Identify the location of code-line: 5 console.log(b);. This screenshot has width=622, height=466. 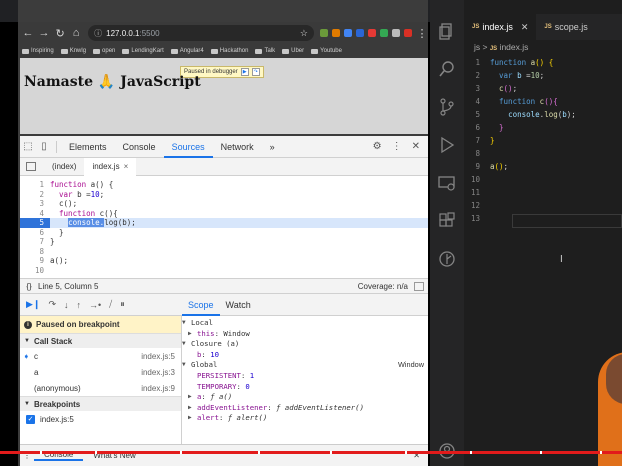
(224, 223).